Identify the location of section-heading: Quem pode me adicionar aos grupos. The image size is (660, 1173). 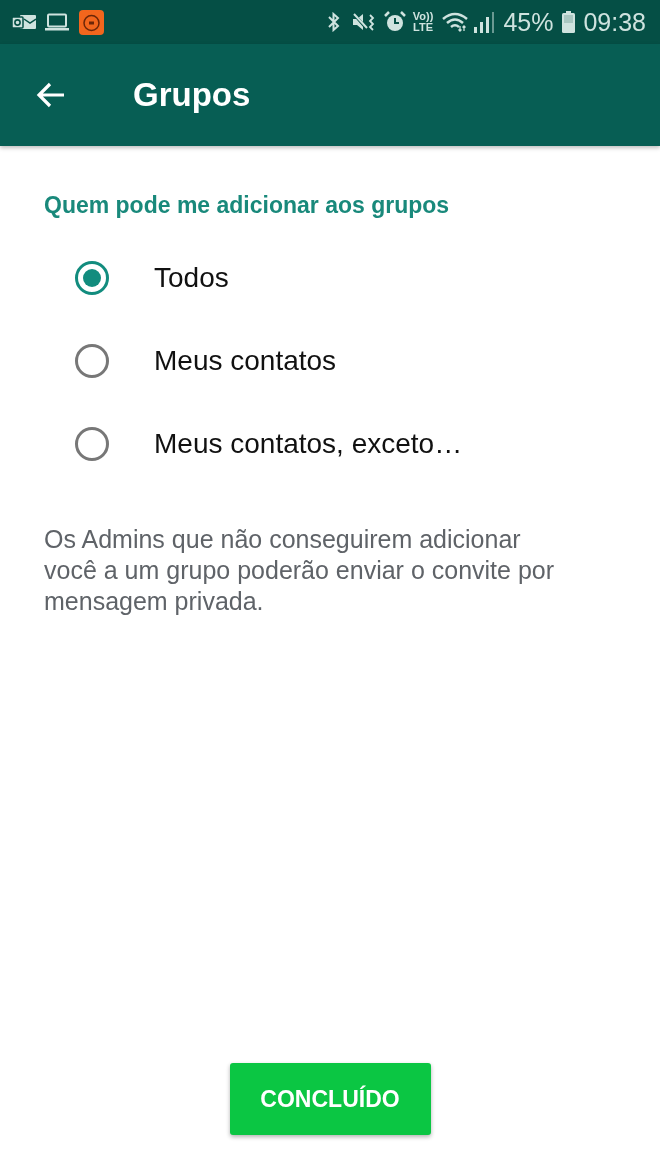
(247, 205).